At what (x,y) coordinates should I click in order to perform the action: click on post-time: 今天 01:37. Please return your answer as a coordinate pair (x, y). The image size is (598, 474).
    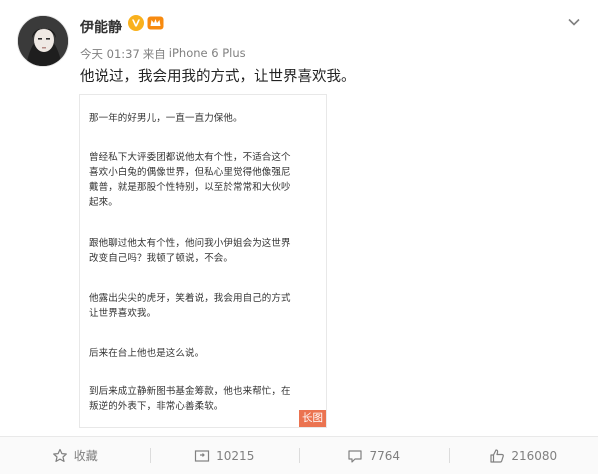
    Looking at the image, I should click on (110, 54).